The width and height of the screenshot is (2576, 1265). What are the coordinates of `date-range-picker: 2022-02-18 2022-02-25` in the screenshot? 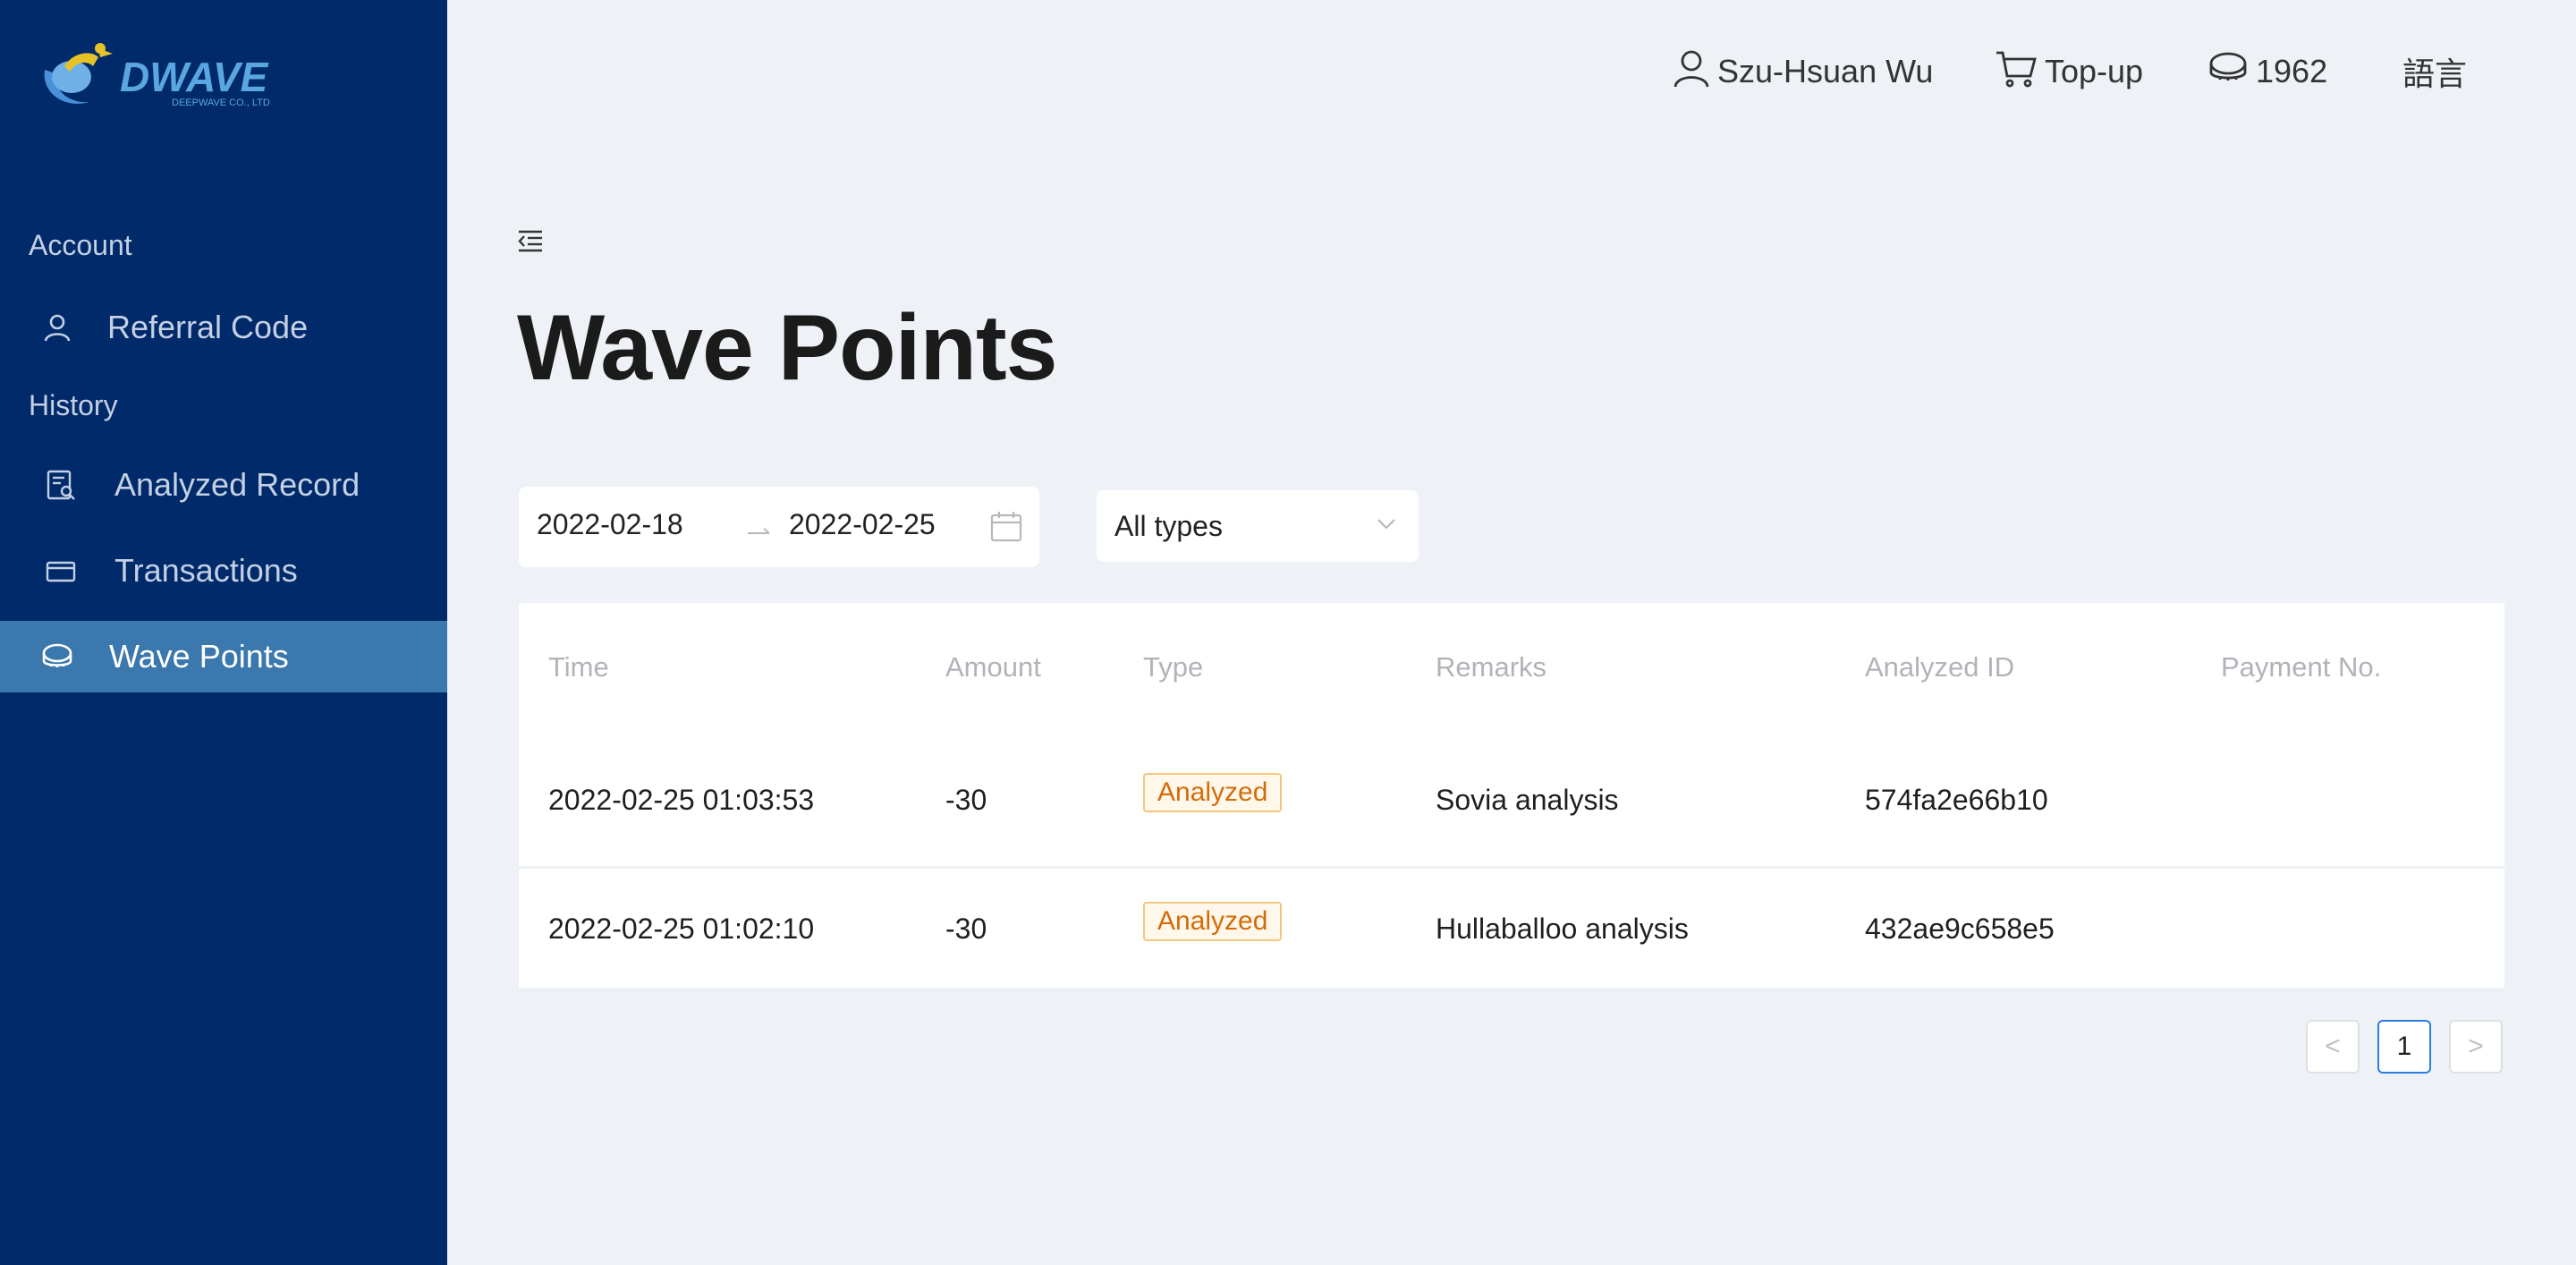 It's located at (779, 527).